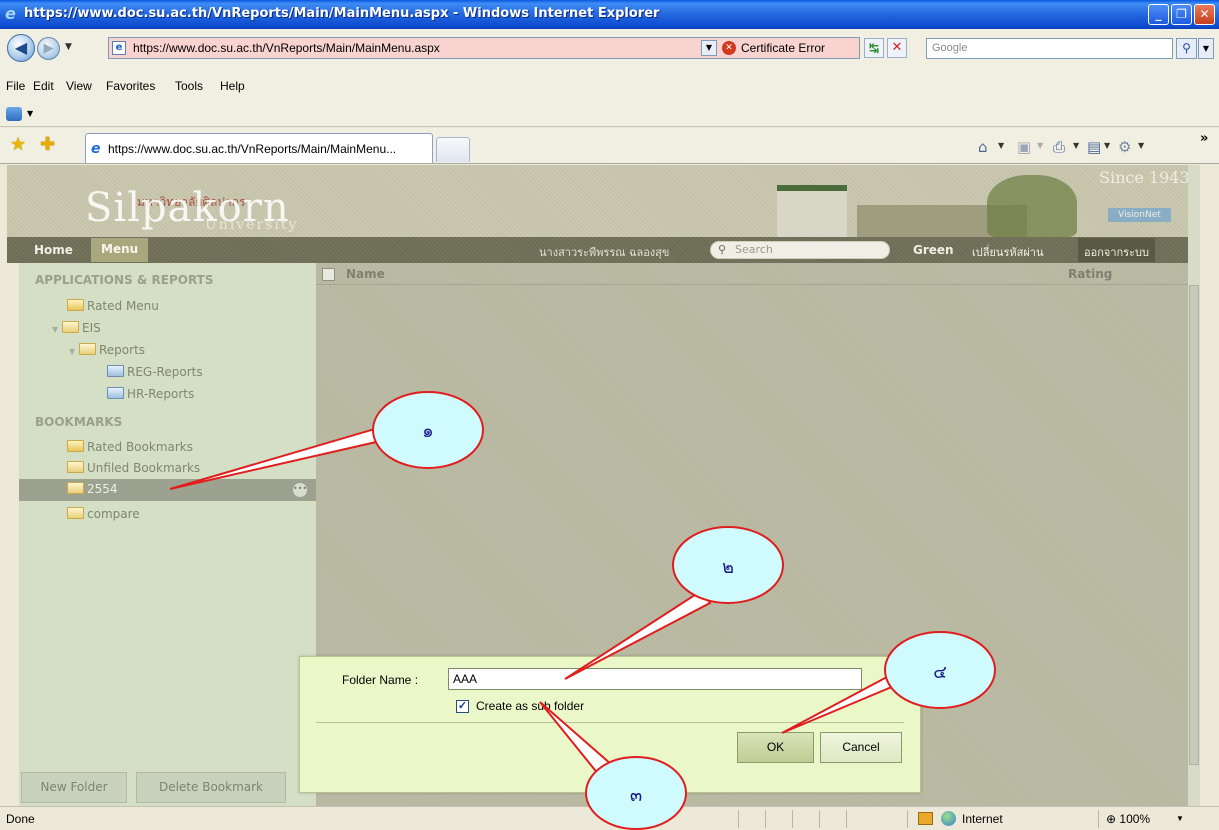 The image size is (1219, 830). I want to click on tree-item-hr-reports: HR-Reports, so click(150, 394).